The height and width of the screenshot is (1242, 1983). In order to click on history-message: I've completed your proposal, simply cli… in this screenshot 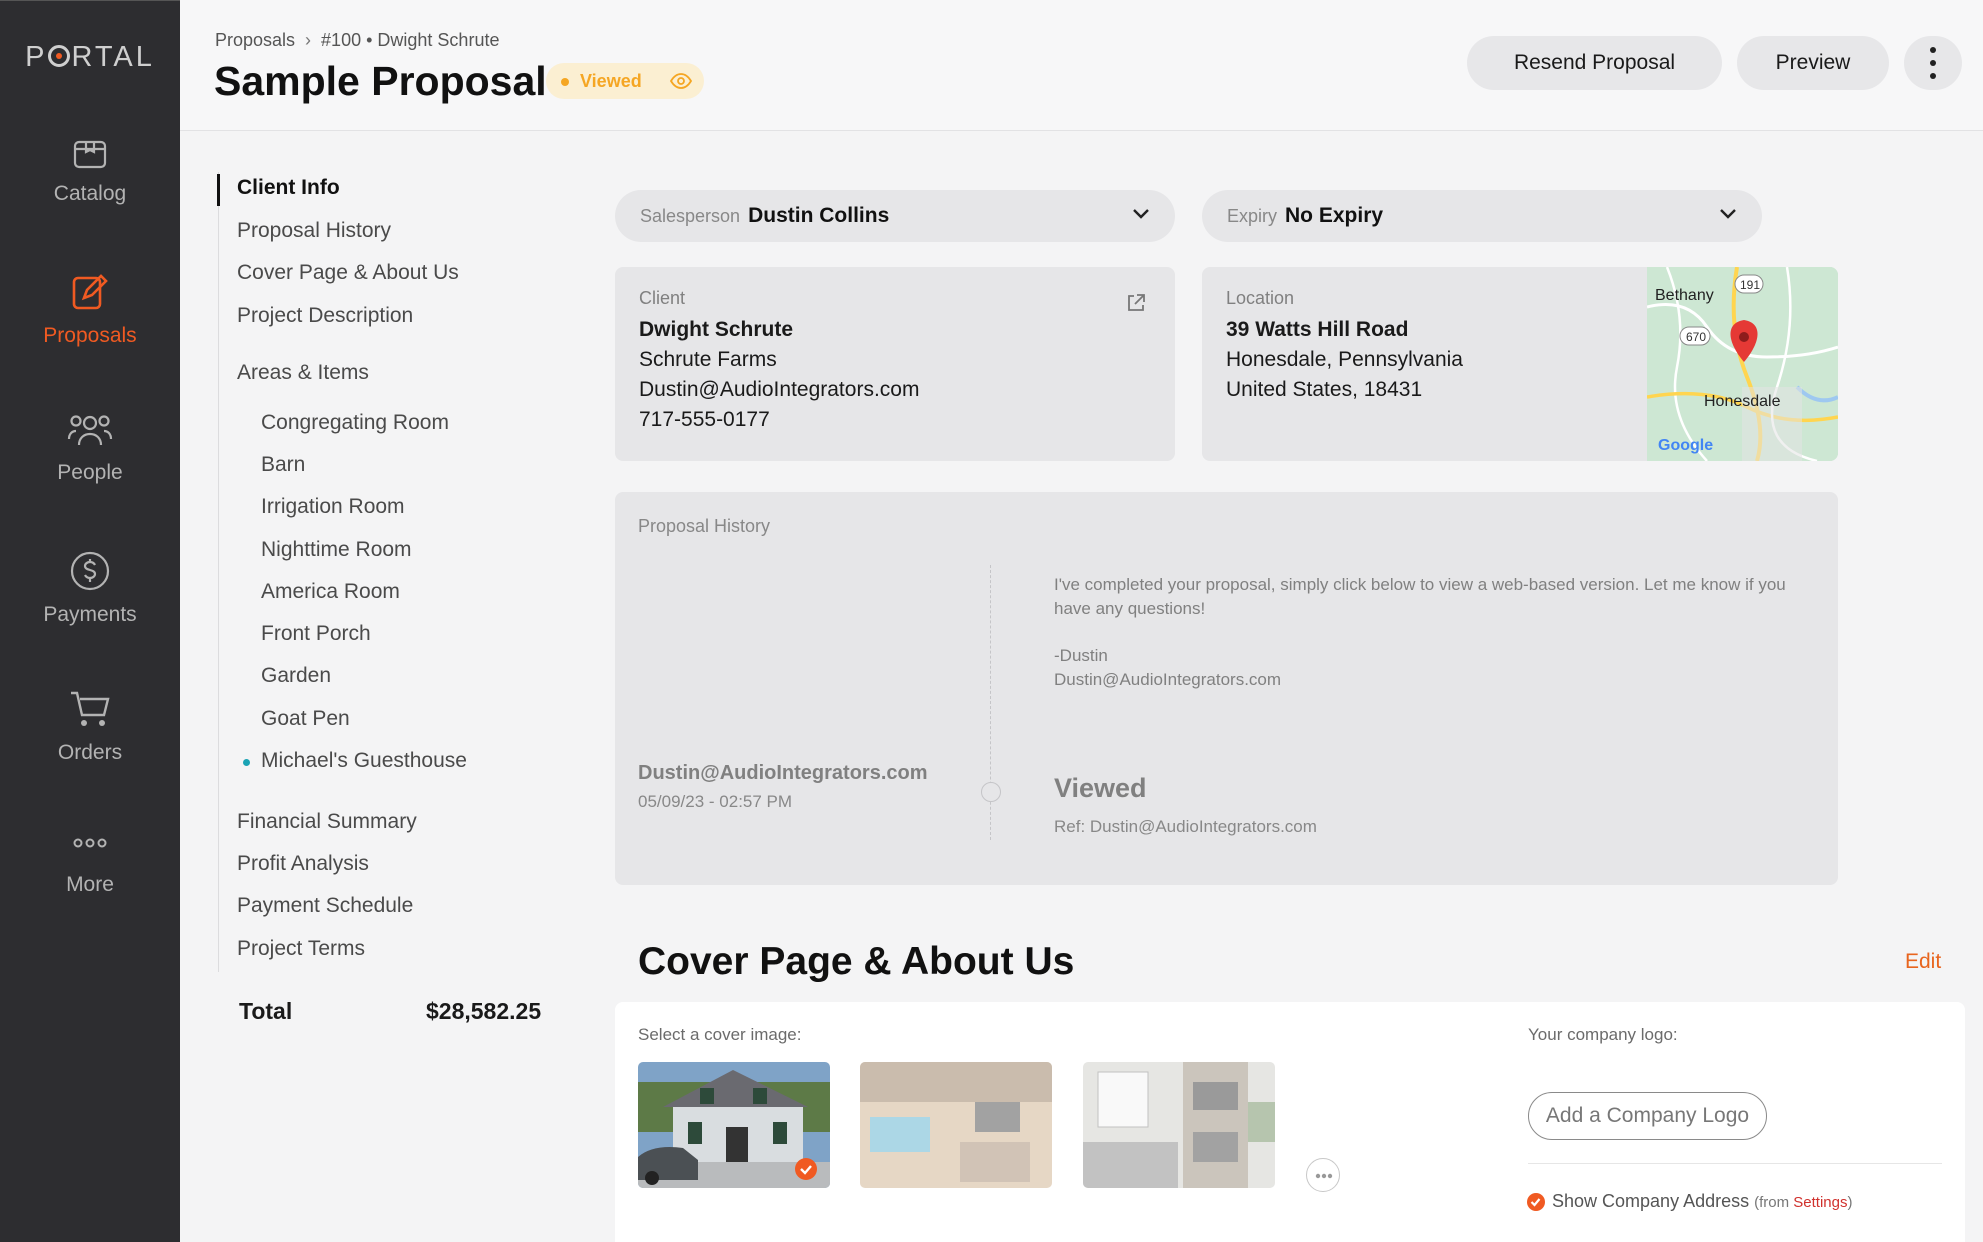, I will do `click(1420, 632)`.